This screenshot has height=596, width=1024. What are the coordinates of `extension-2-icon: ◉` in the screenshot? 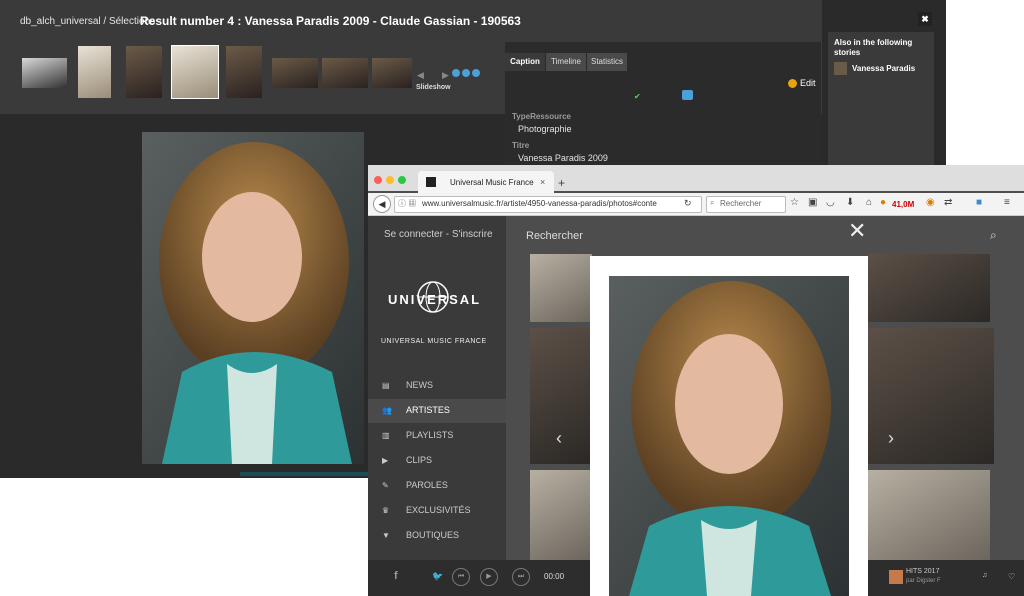 It's located at (930, 202).